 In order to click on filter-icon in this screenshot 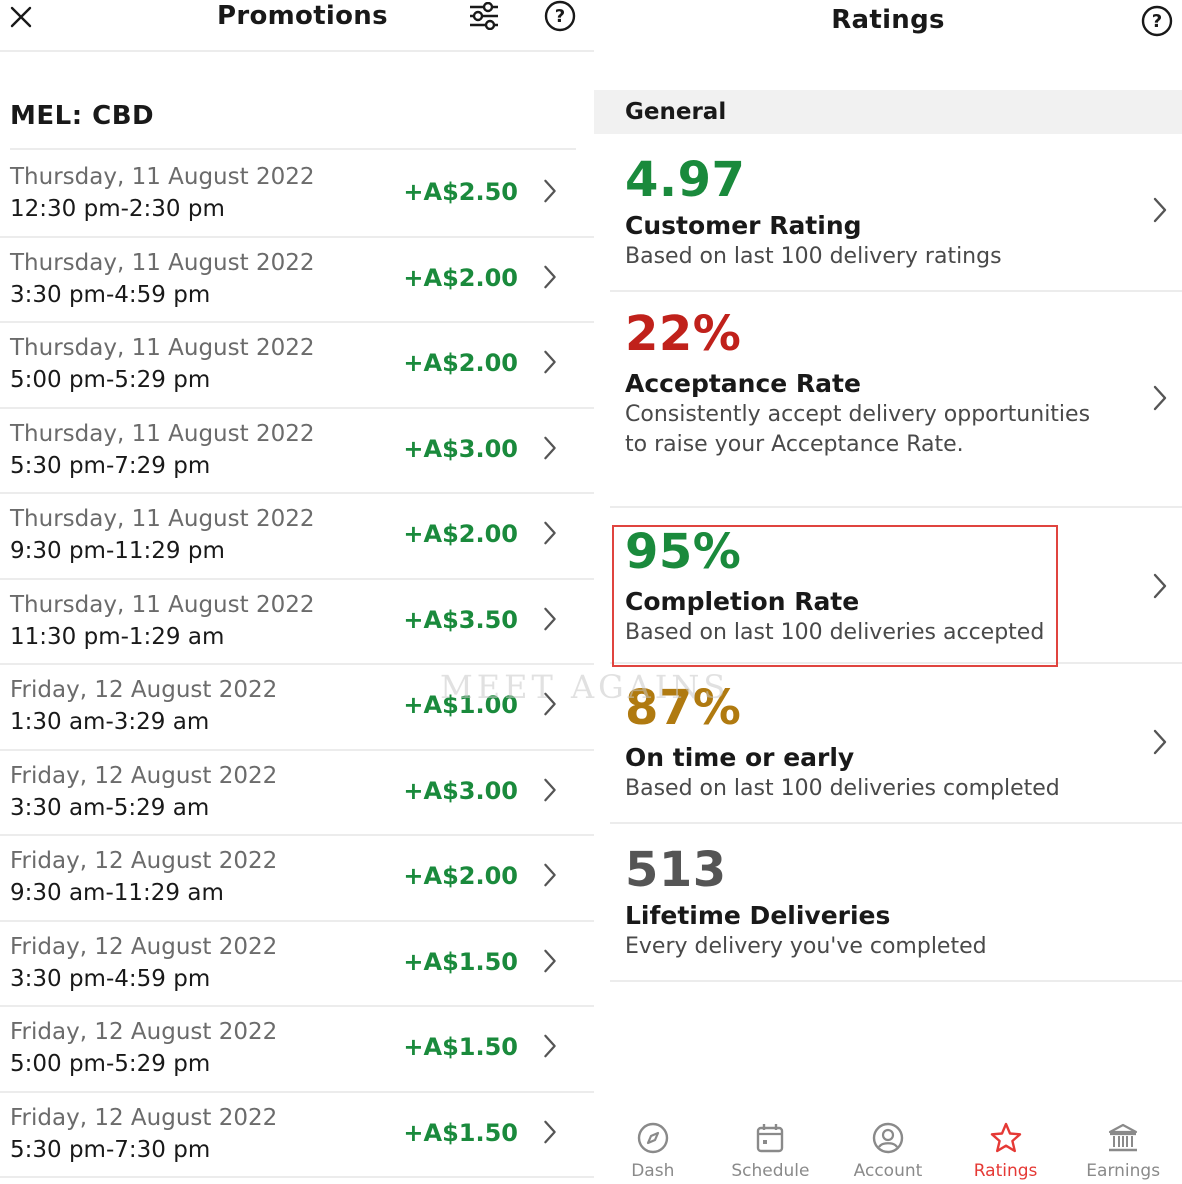, I will do `click(484, 16)`.